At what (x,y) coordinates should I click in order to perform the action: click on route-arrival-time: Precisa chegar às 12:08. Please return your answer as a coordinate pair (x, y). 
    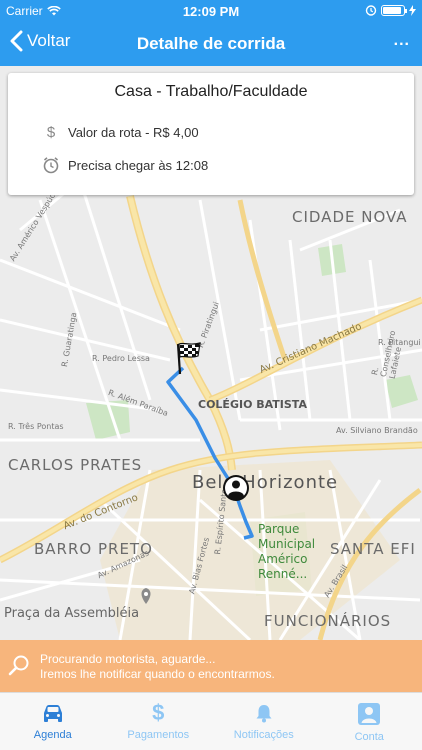
    Looking at the image, I should click on (138, 165).